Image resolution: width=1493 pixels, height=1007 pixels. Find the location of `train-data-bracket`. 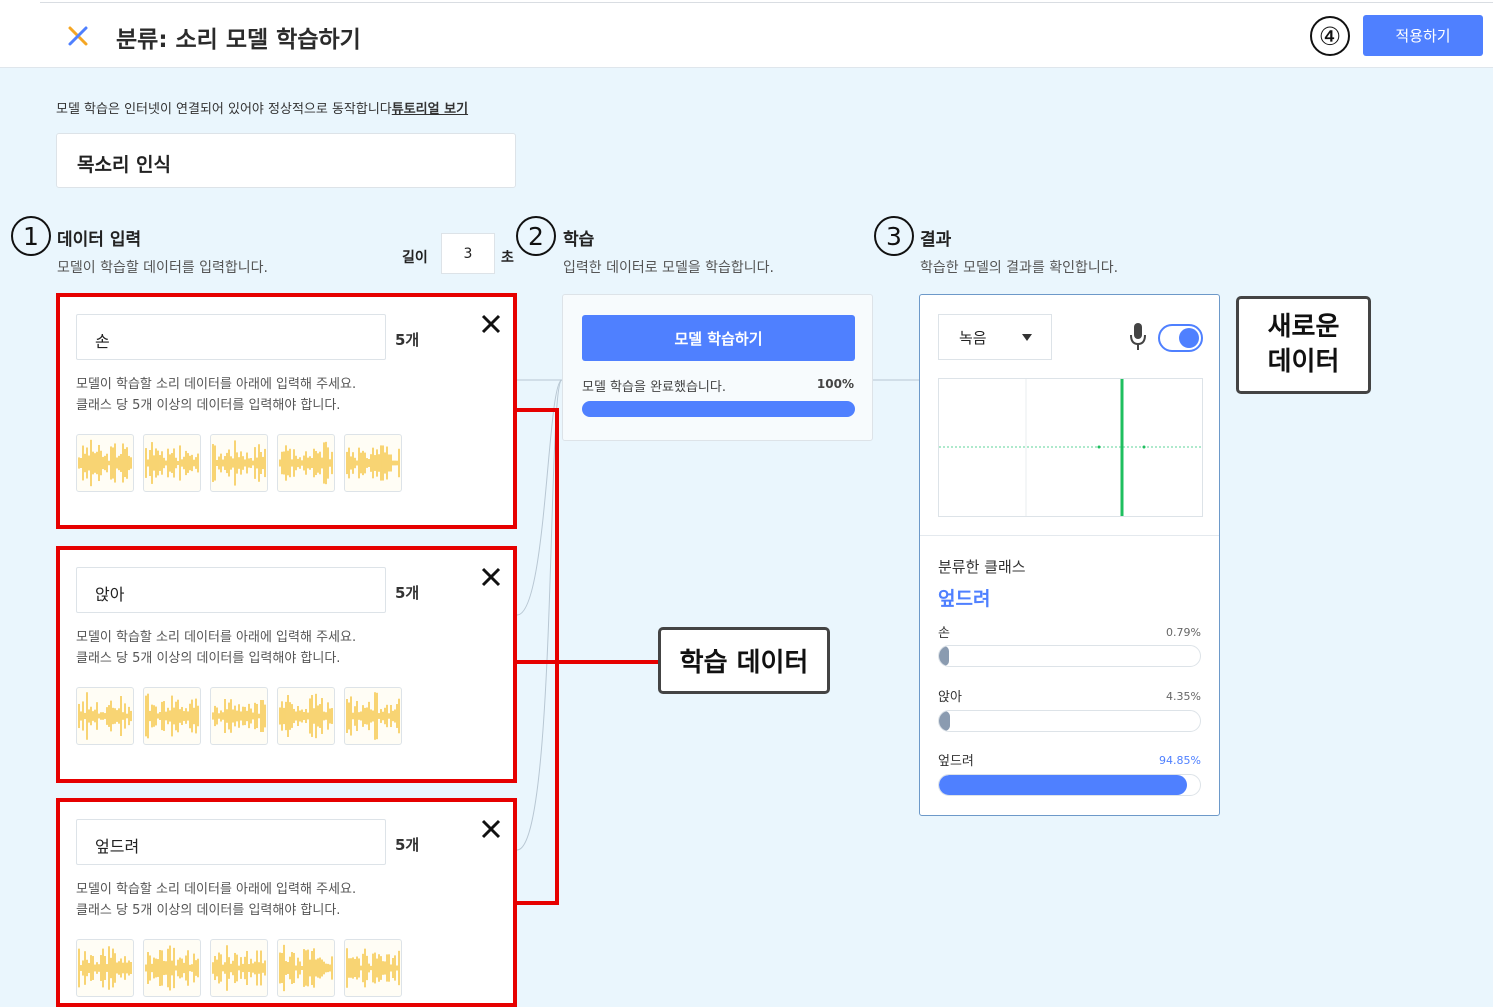

train-data-bracket is located at coordinates (588, 656).